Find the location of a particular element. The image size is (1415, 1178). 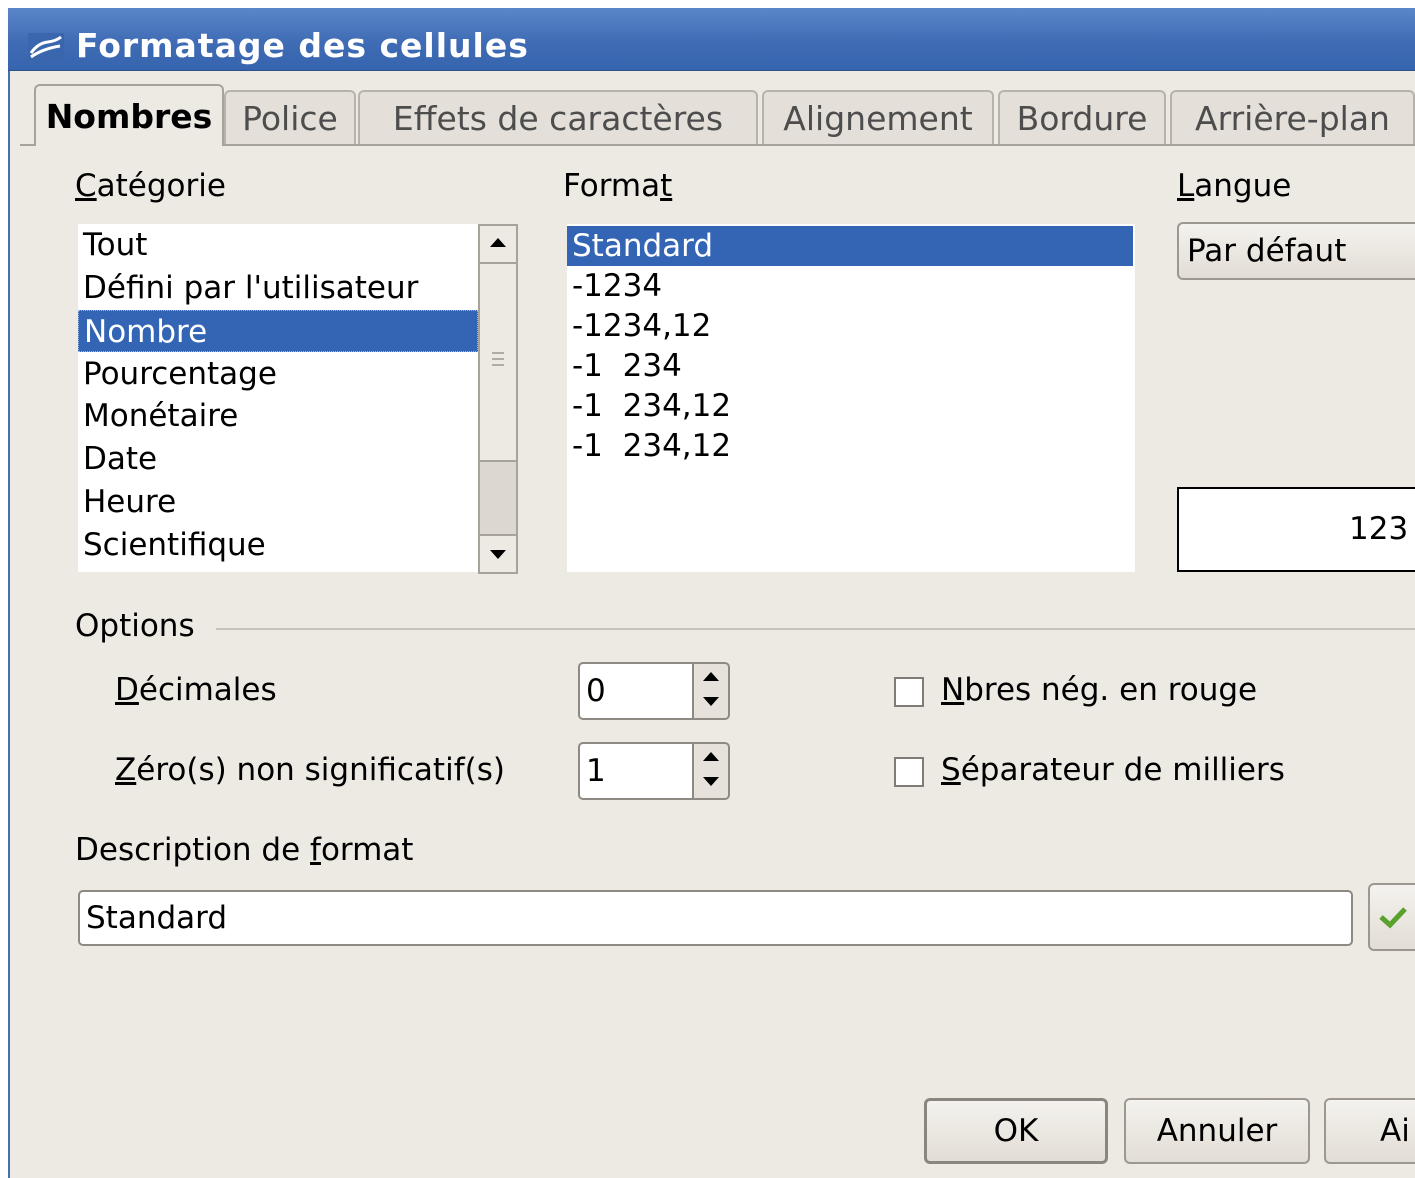

tab-bordure: Bordure is located at coordinates (1082, 117).